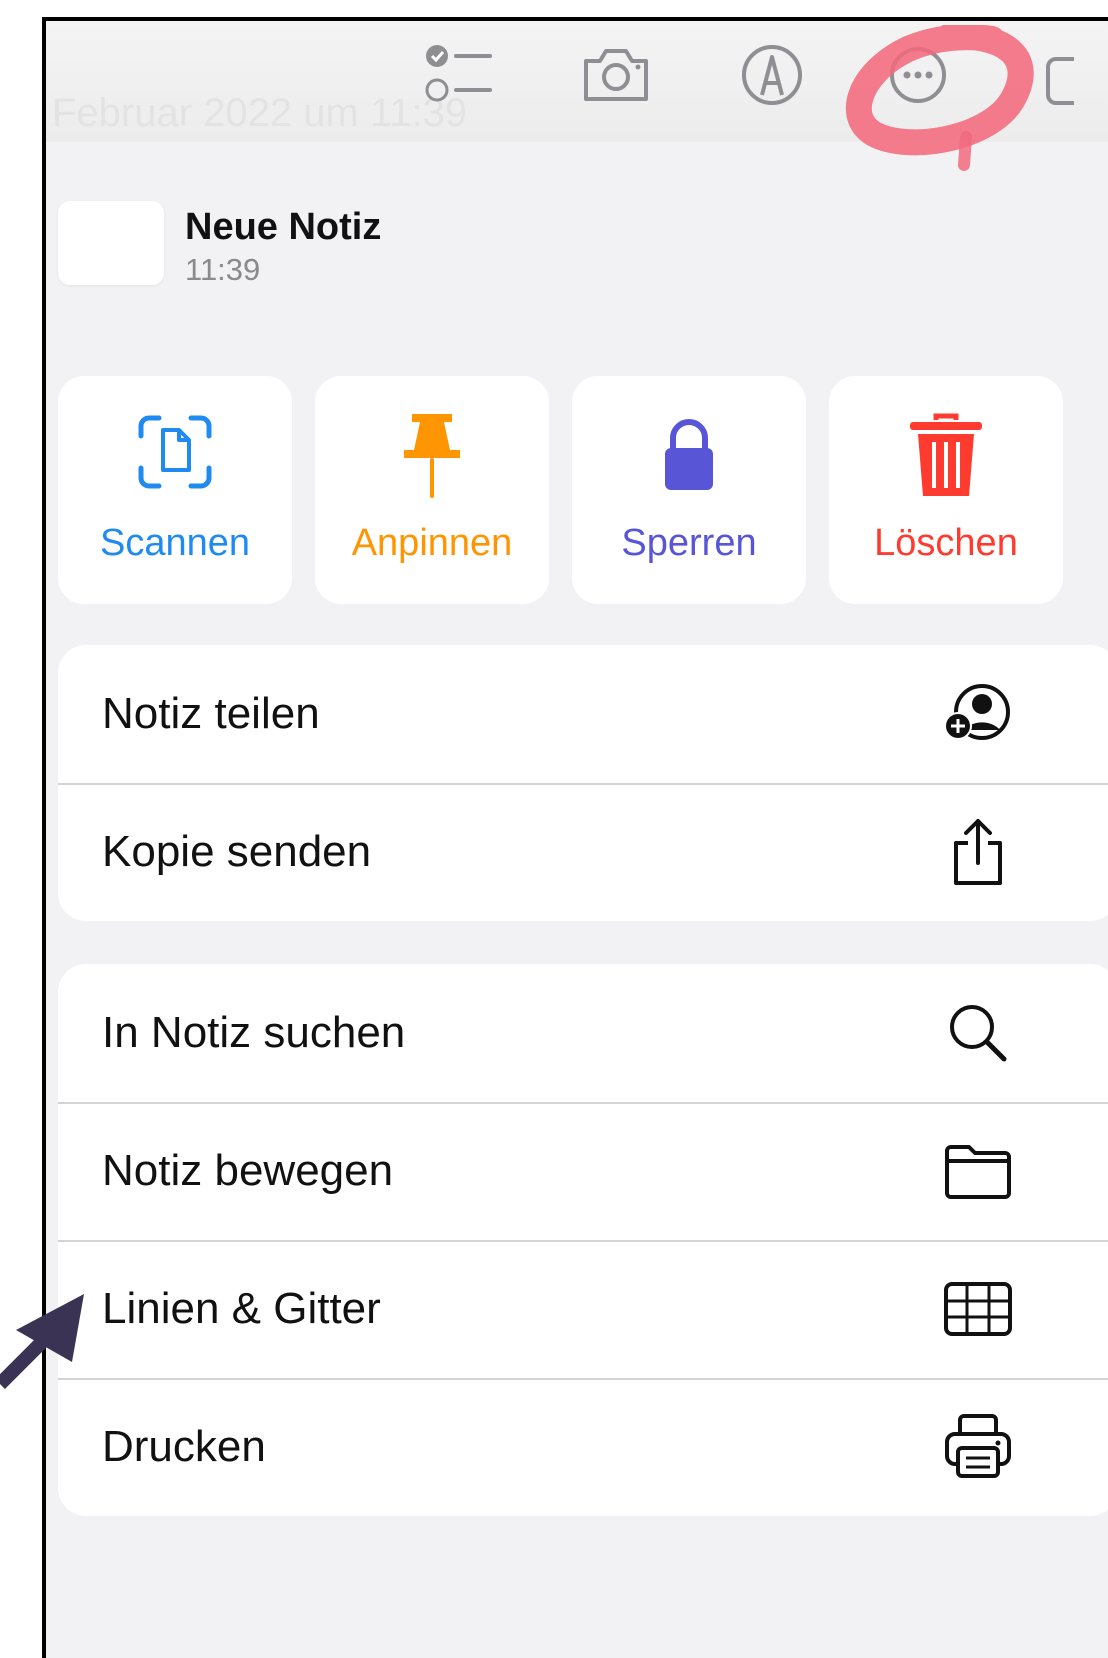 The width and height of the screenshot is (1108, 1658). What do you see at coordinates (583, 852) in the screenshot?
I see `menu-item-send-copy: Kopie senden` at bounding box center [583, 852].